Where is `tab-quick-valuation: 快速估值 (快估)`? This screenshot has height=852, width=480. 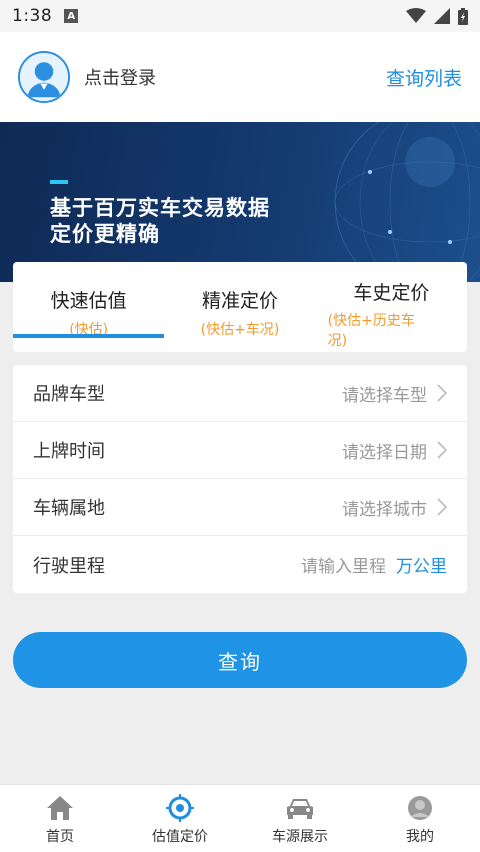
tab-quick-valuation: 快速估值 (快估) is located at coordinates (89, 307).